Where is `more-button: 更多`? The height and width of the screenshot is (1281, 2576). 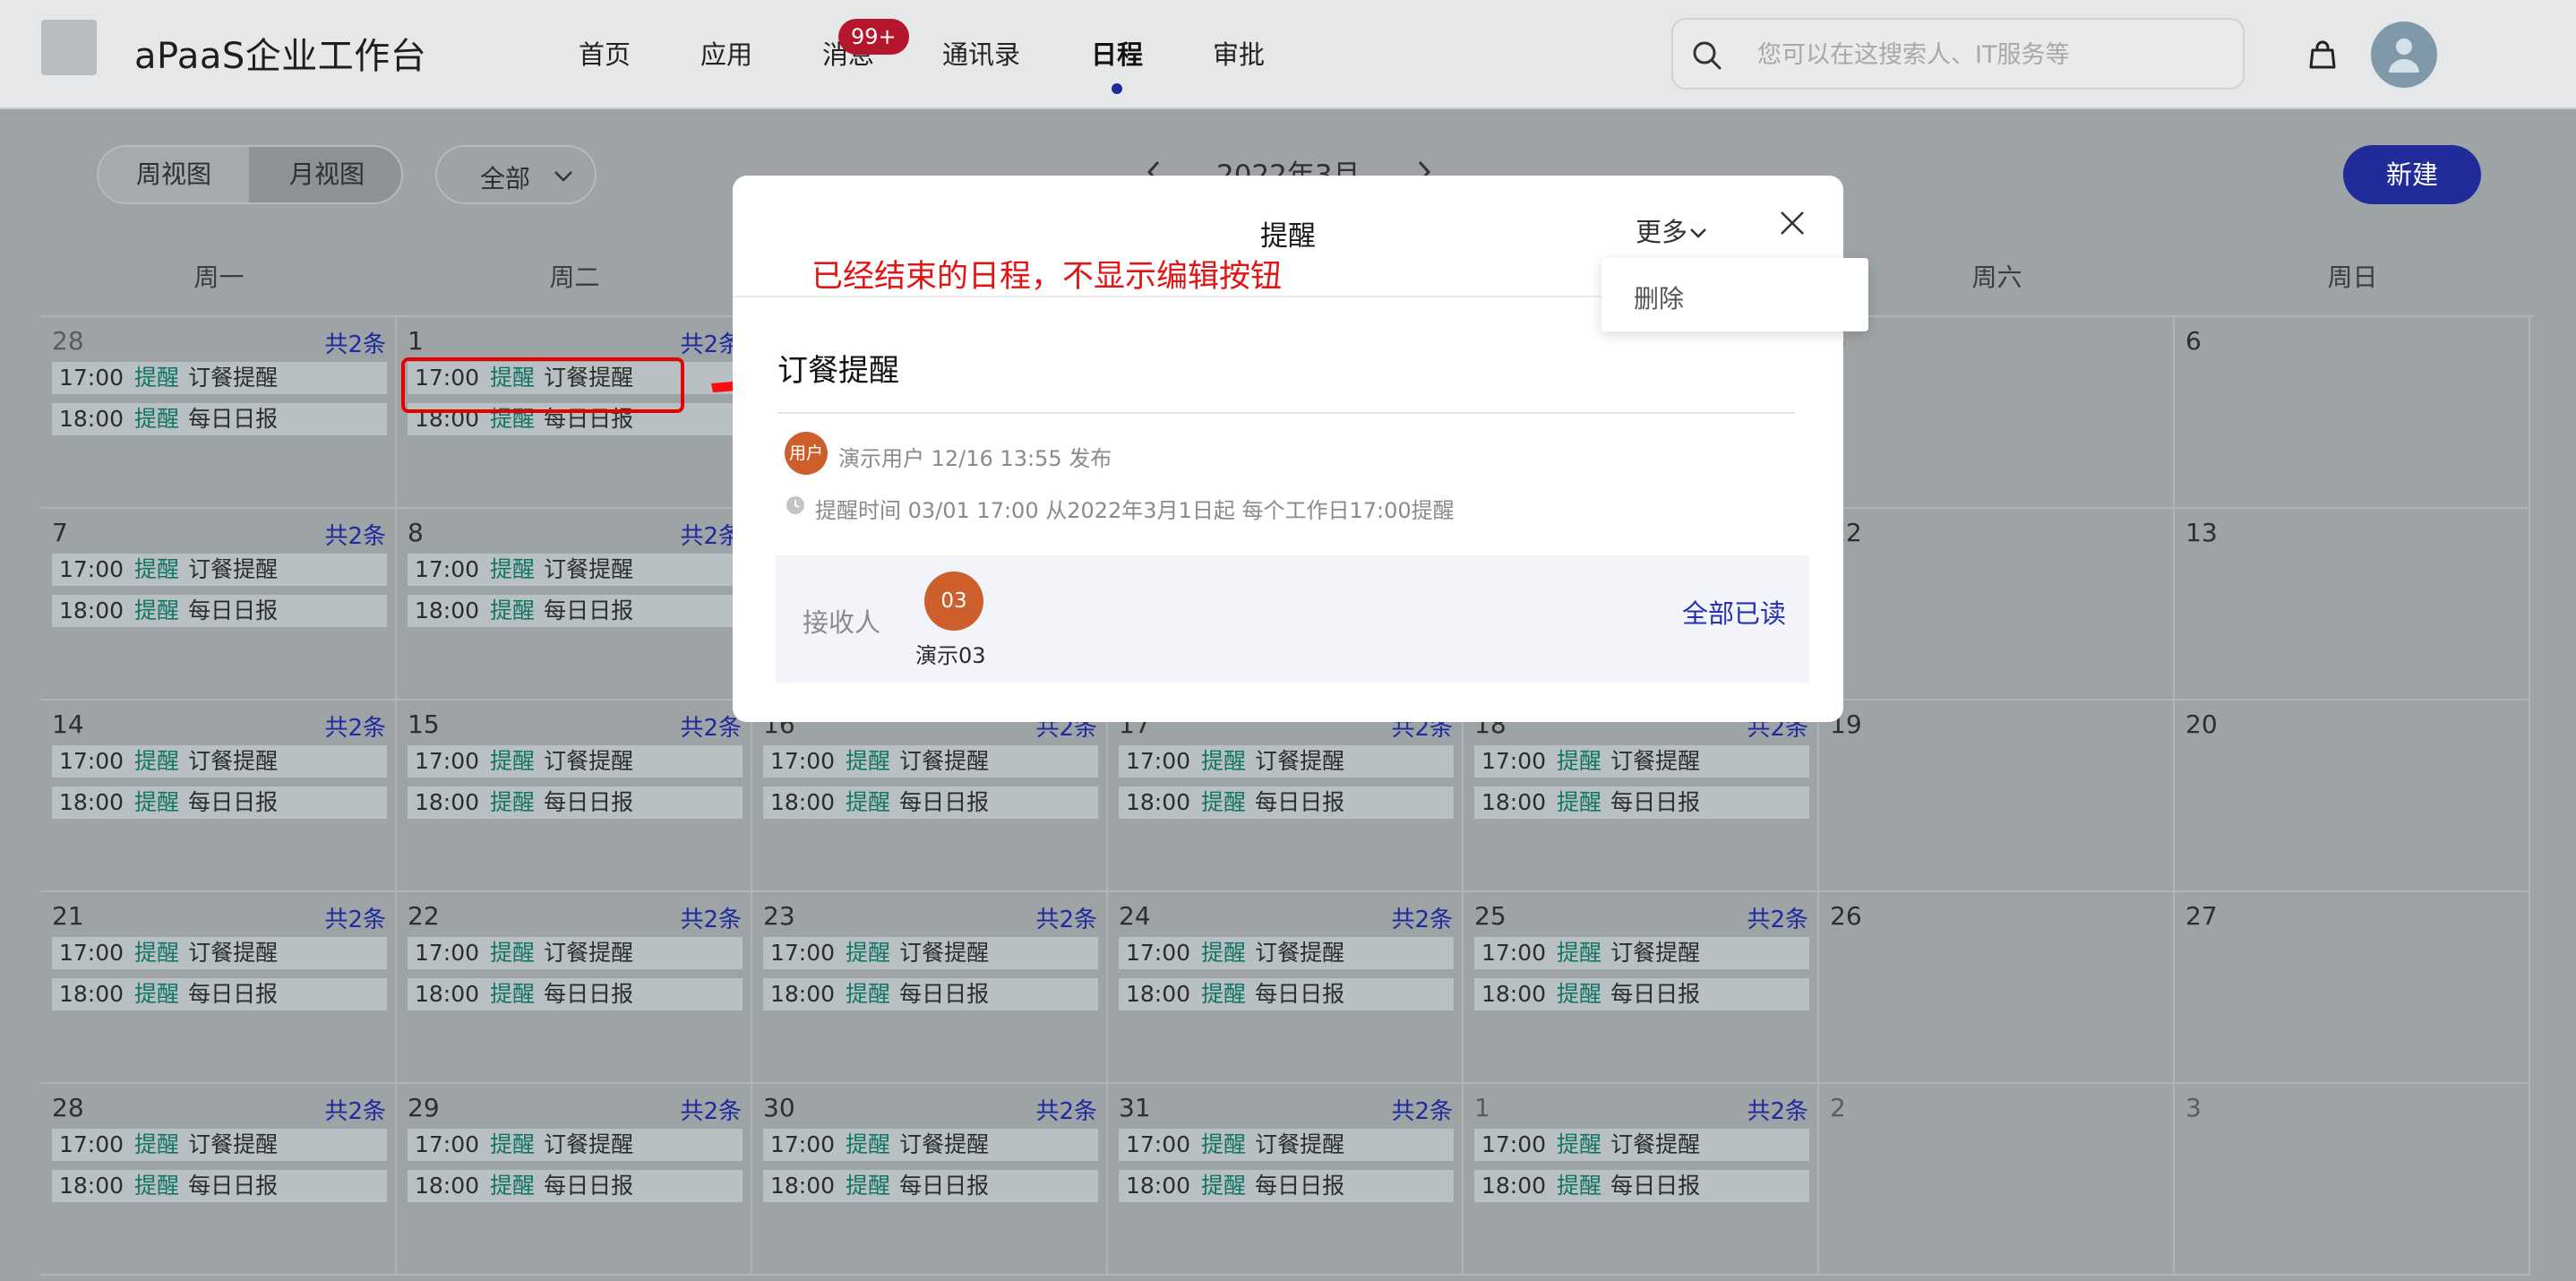 more-button: 更多 is located at coordinates (1671, 230).